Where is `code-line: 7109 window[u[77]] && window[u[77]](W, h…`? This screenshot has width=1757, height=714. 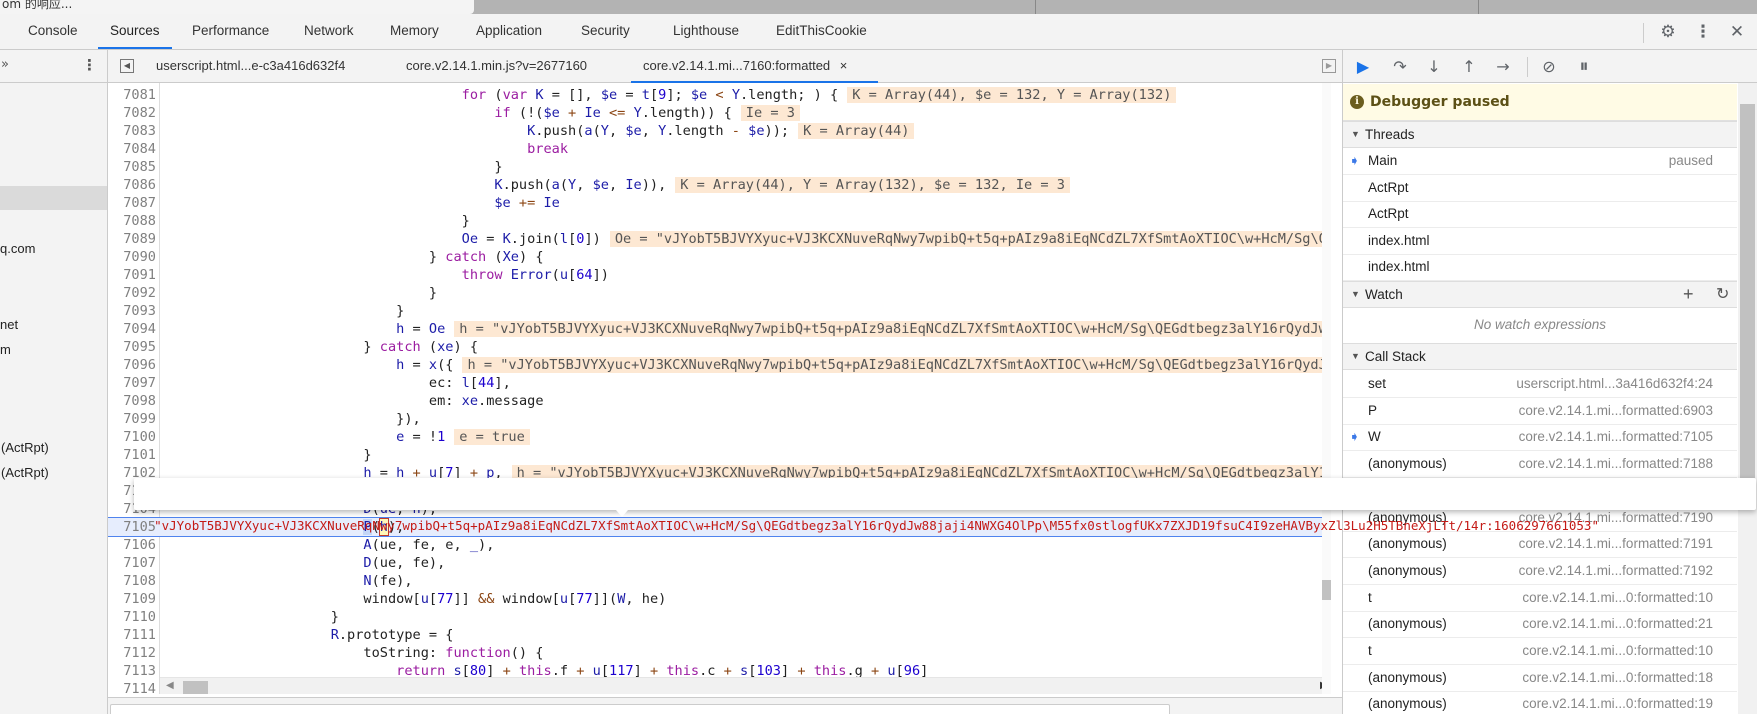
code-line: 7109 window[u[77]] && window[u[77]](W, h… is located at coordinates (715, 599).